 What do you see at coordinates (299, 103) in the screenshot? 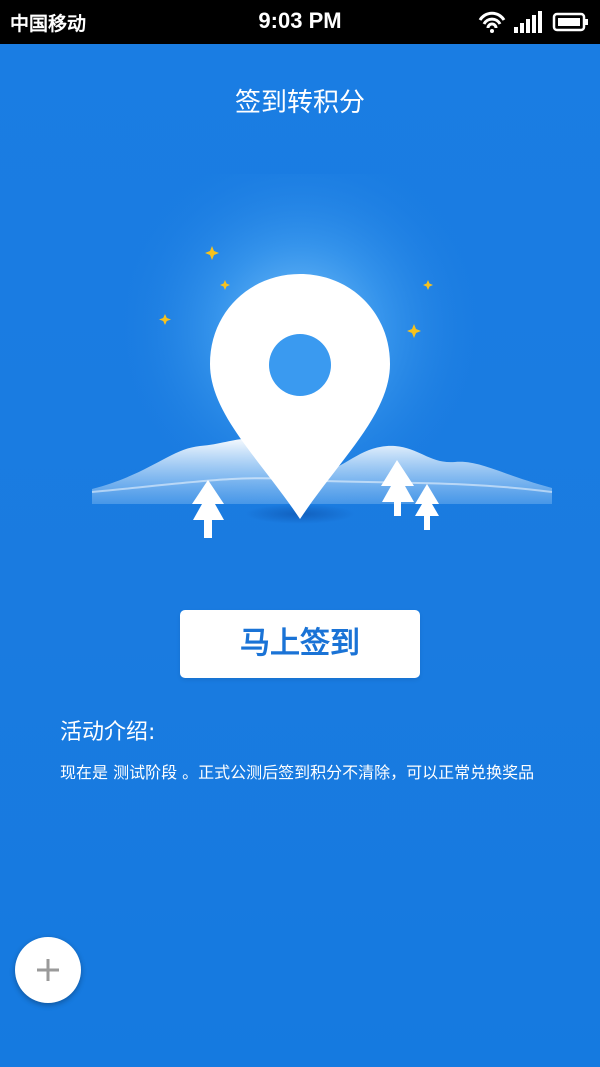
I see `page-title: 签到转积分` at bounding box center [299, 103].